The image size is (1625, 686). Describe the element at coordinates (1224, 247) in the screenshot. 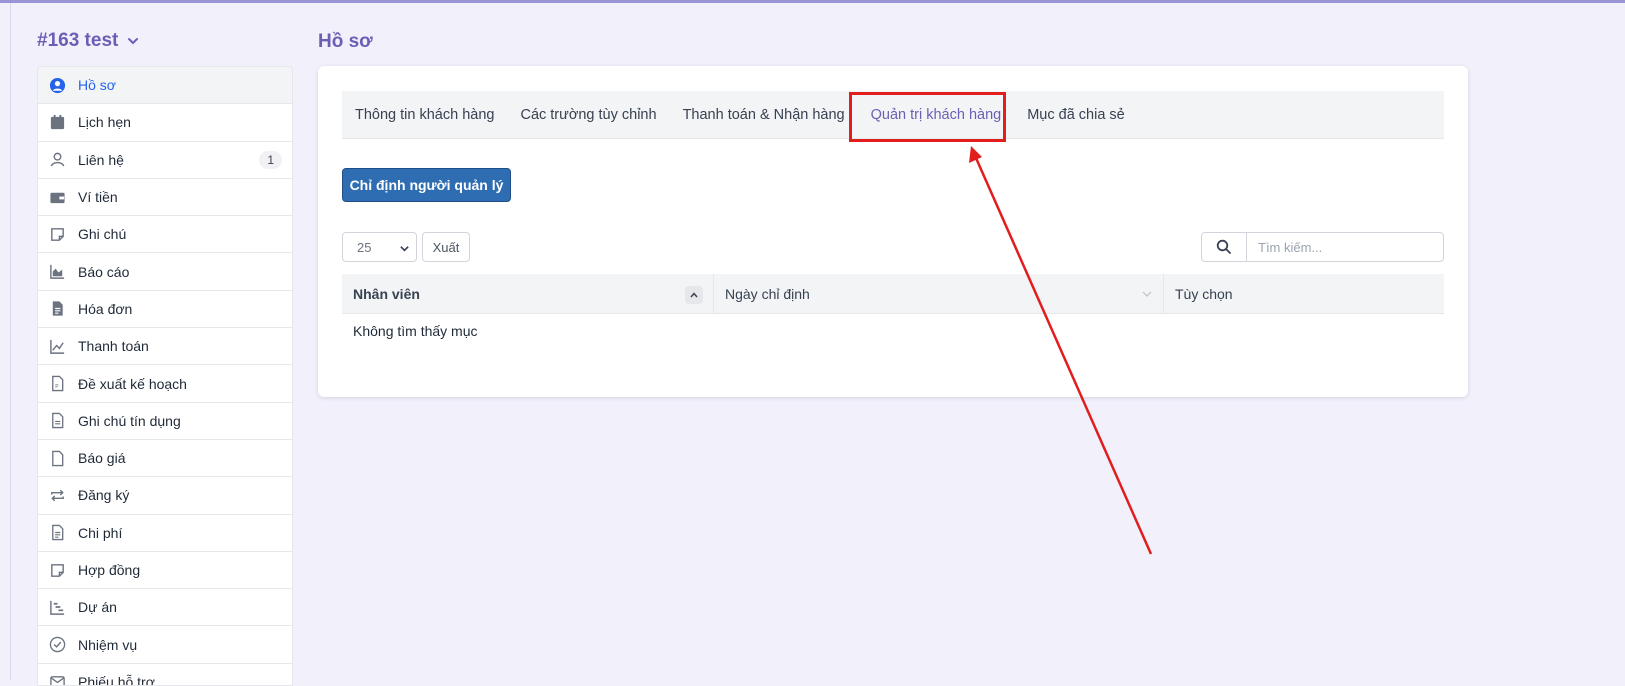

I see `search-icon` at that location.